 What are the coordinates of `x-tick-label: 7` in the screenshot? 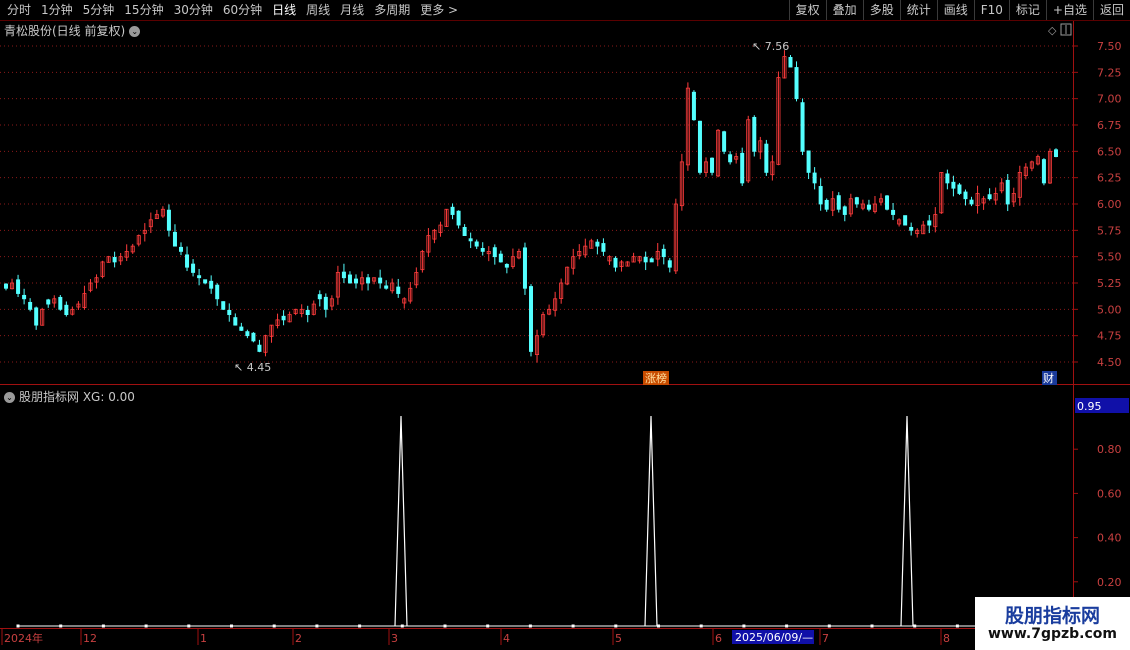 It's located at (825, 638).